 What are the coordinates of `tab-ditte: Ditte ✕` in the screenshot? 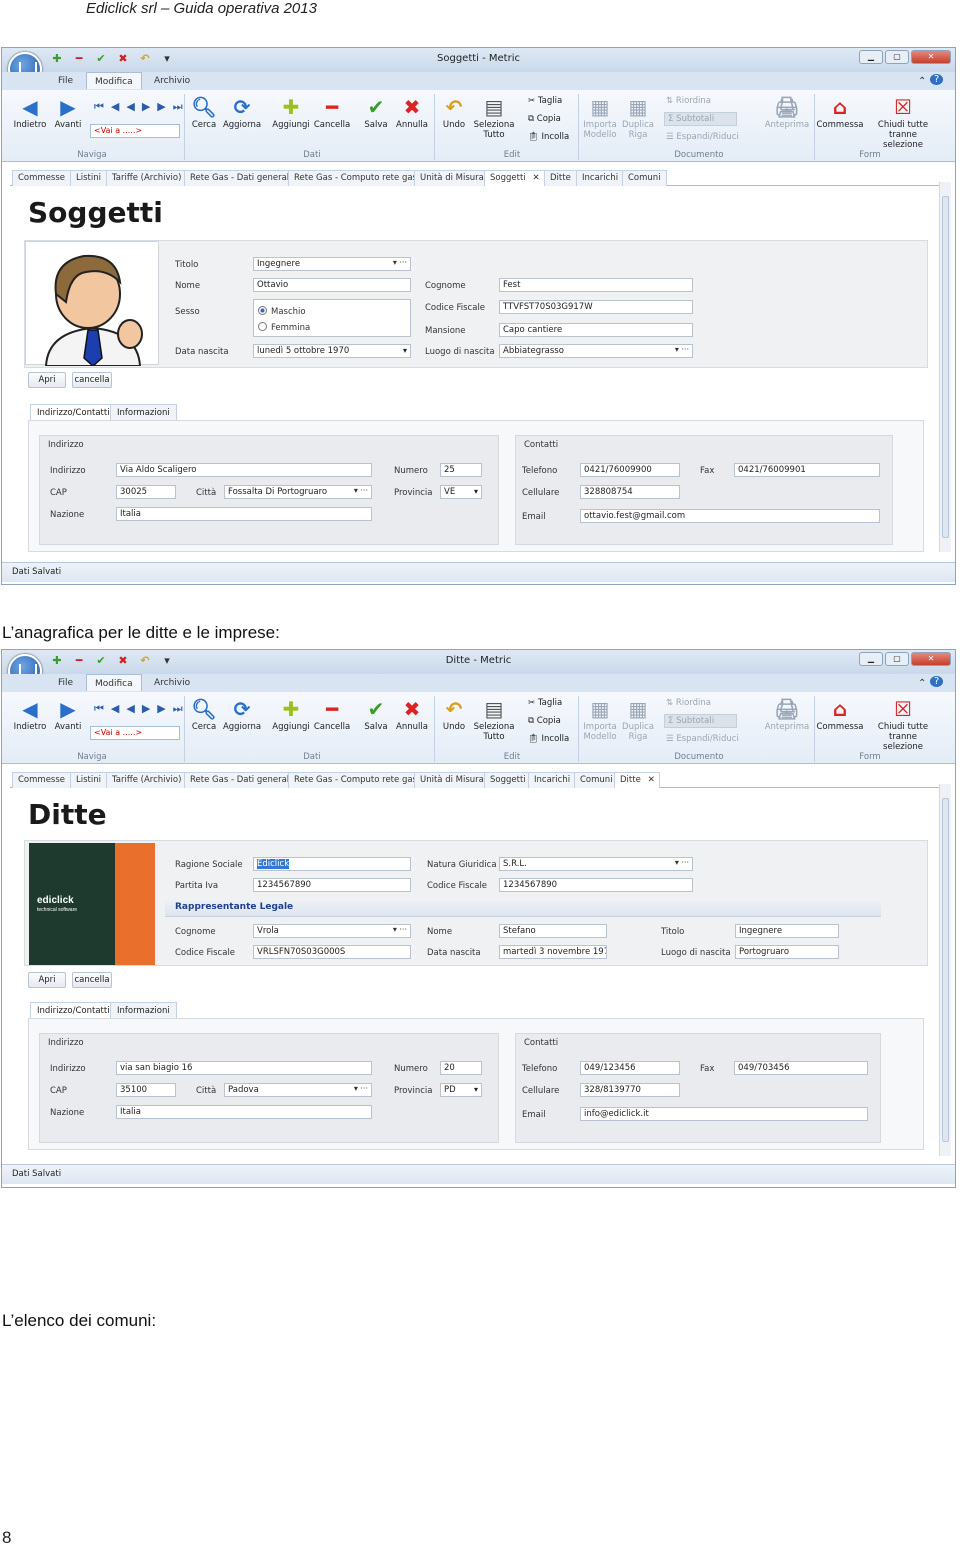 It's located at (637, 780).